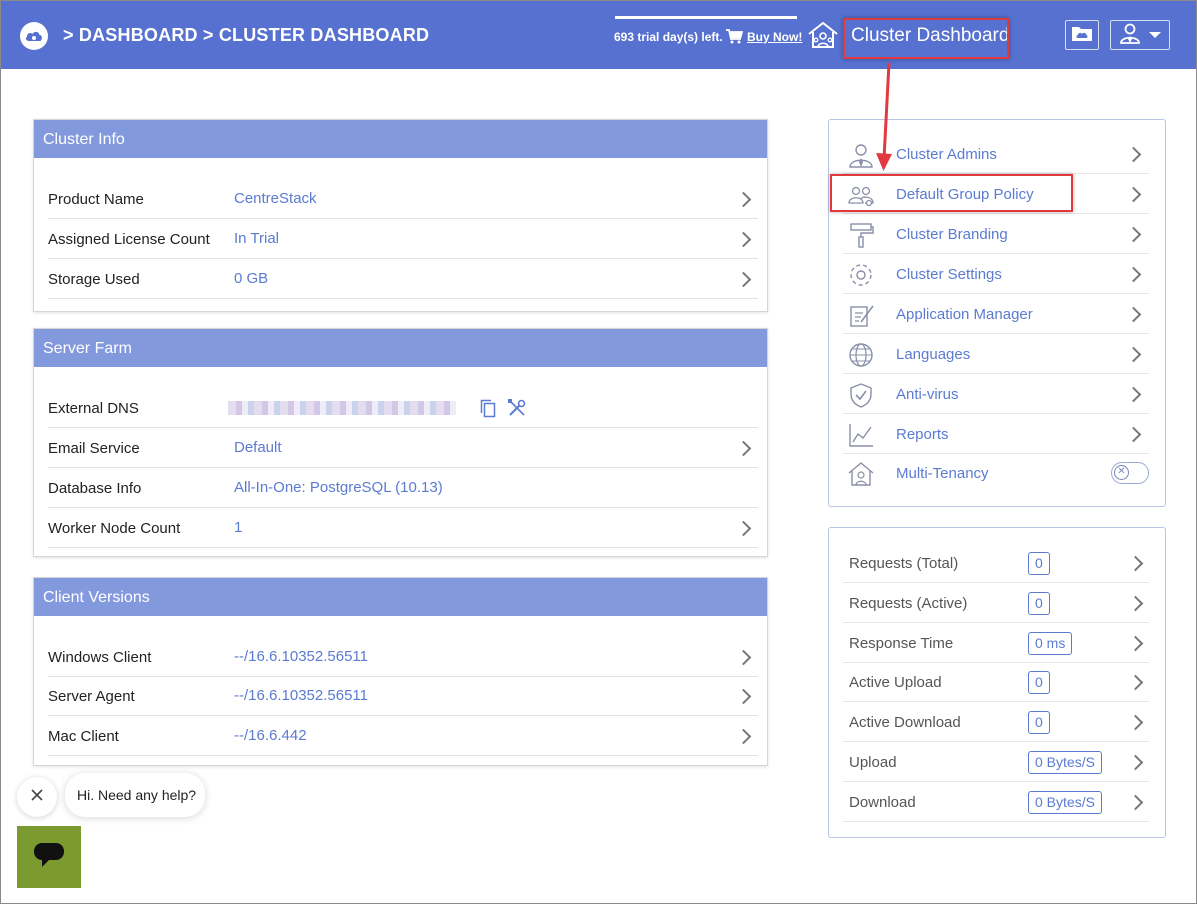 The width and height of the screenshot is (1197, 904). What do you see at coordinates (37, 797) in the screenshot?
I see `chat-close-button` at bounding box center [37, 797].